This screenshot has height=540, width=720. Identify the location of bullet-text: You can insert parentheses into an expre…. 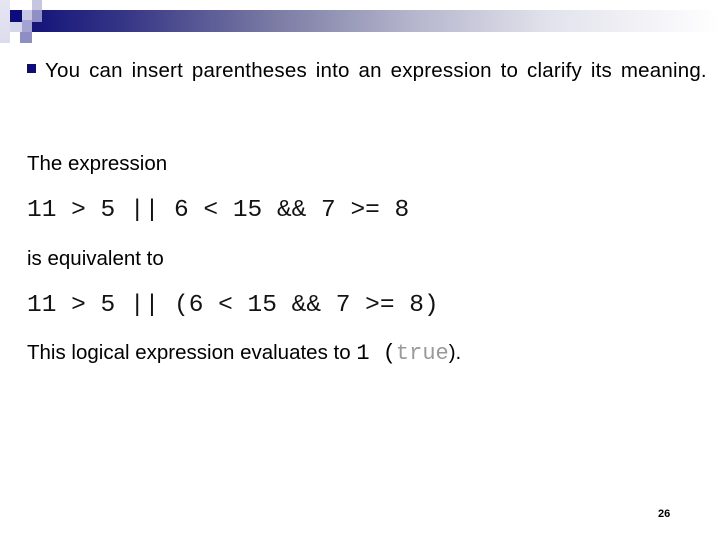
(376, 70).